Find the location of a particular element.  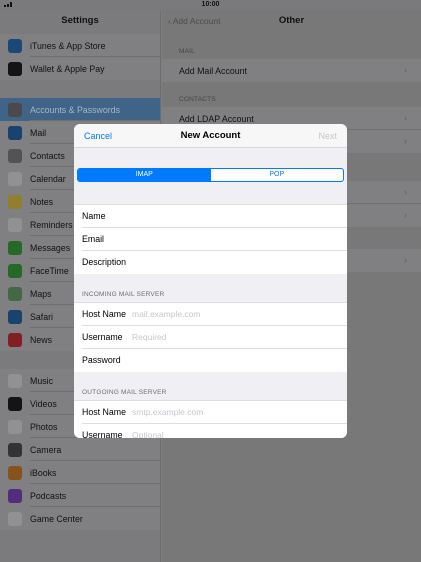

incoming-server-header: INCOMING MAIL SERVER is located at coordinates (123, 294).